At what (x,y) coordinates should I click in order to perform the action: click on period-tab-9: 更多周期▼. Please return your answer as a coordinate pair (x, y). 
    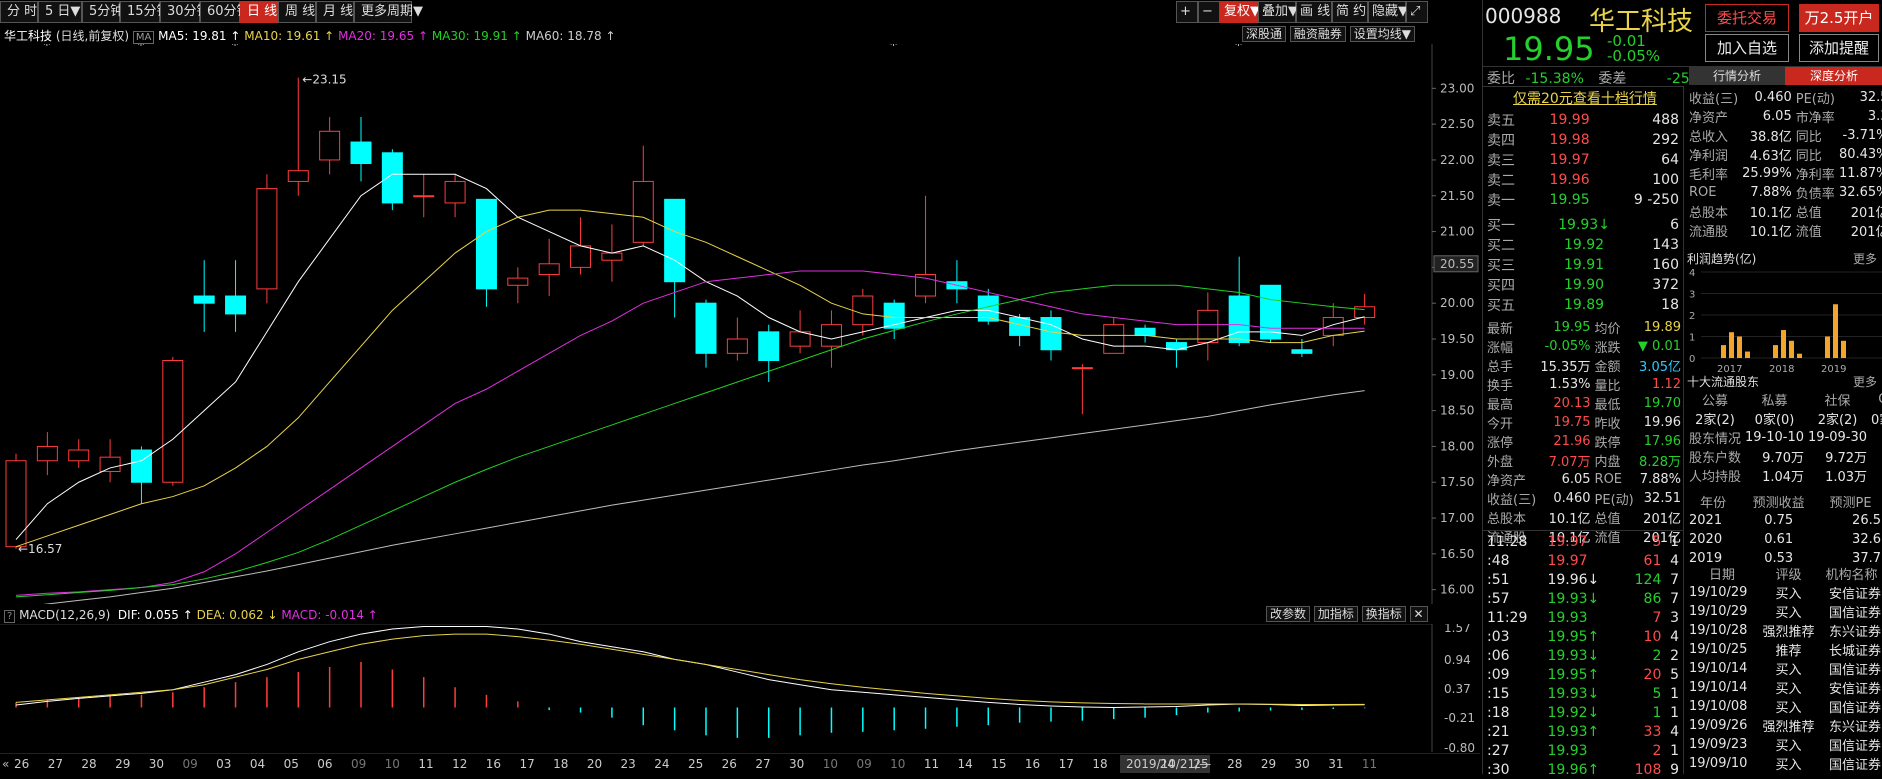
    Looking at the image, I should click on (388, 12).